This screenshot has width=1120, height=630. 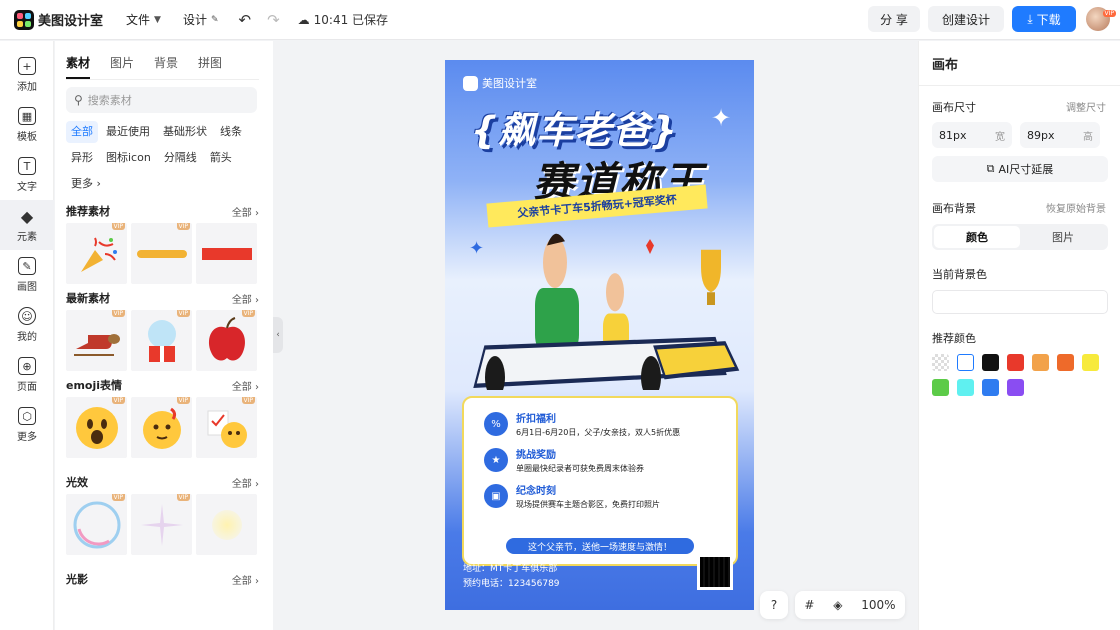 I want to click on chip-icons: 图标icon, so click(x=128, y=158).